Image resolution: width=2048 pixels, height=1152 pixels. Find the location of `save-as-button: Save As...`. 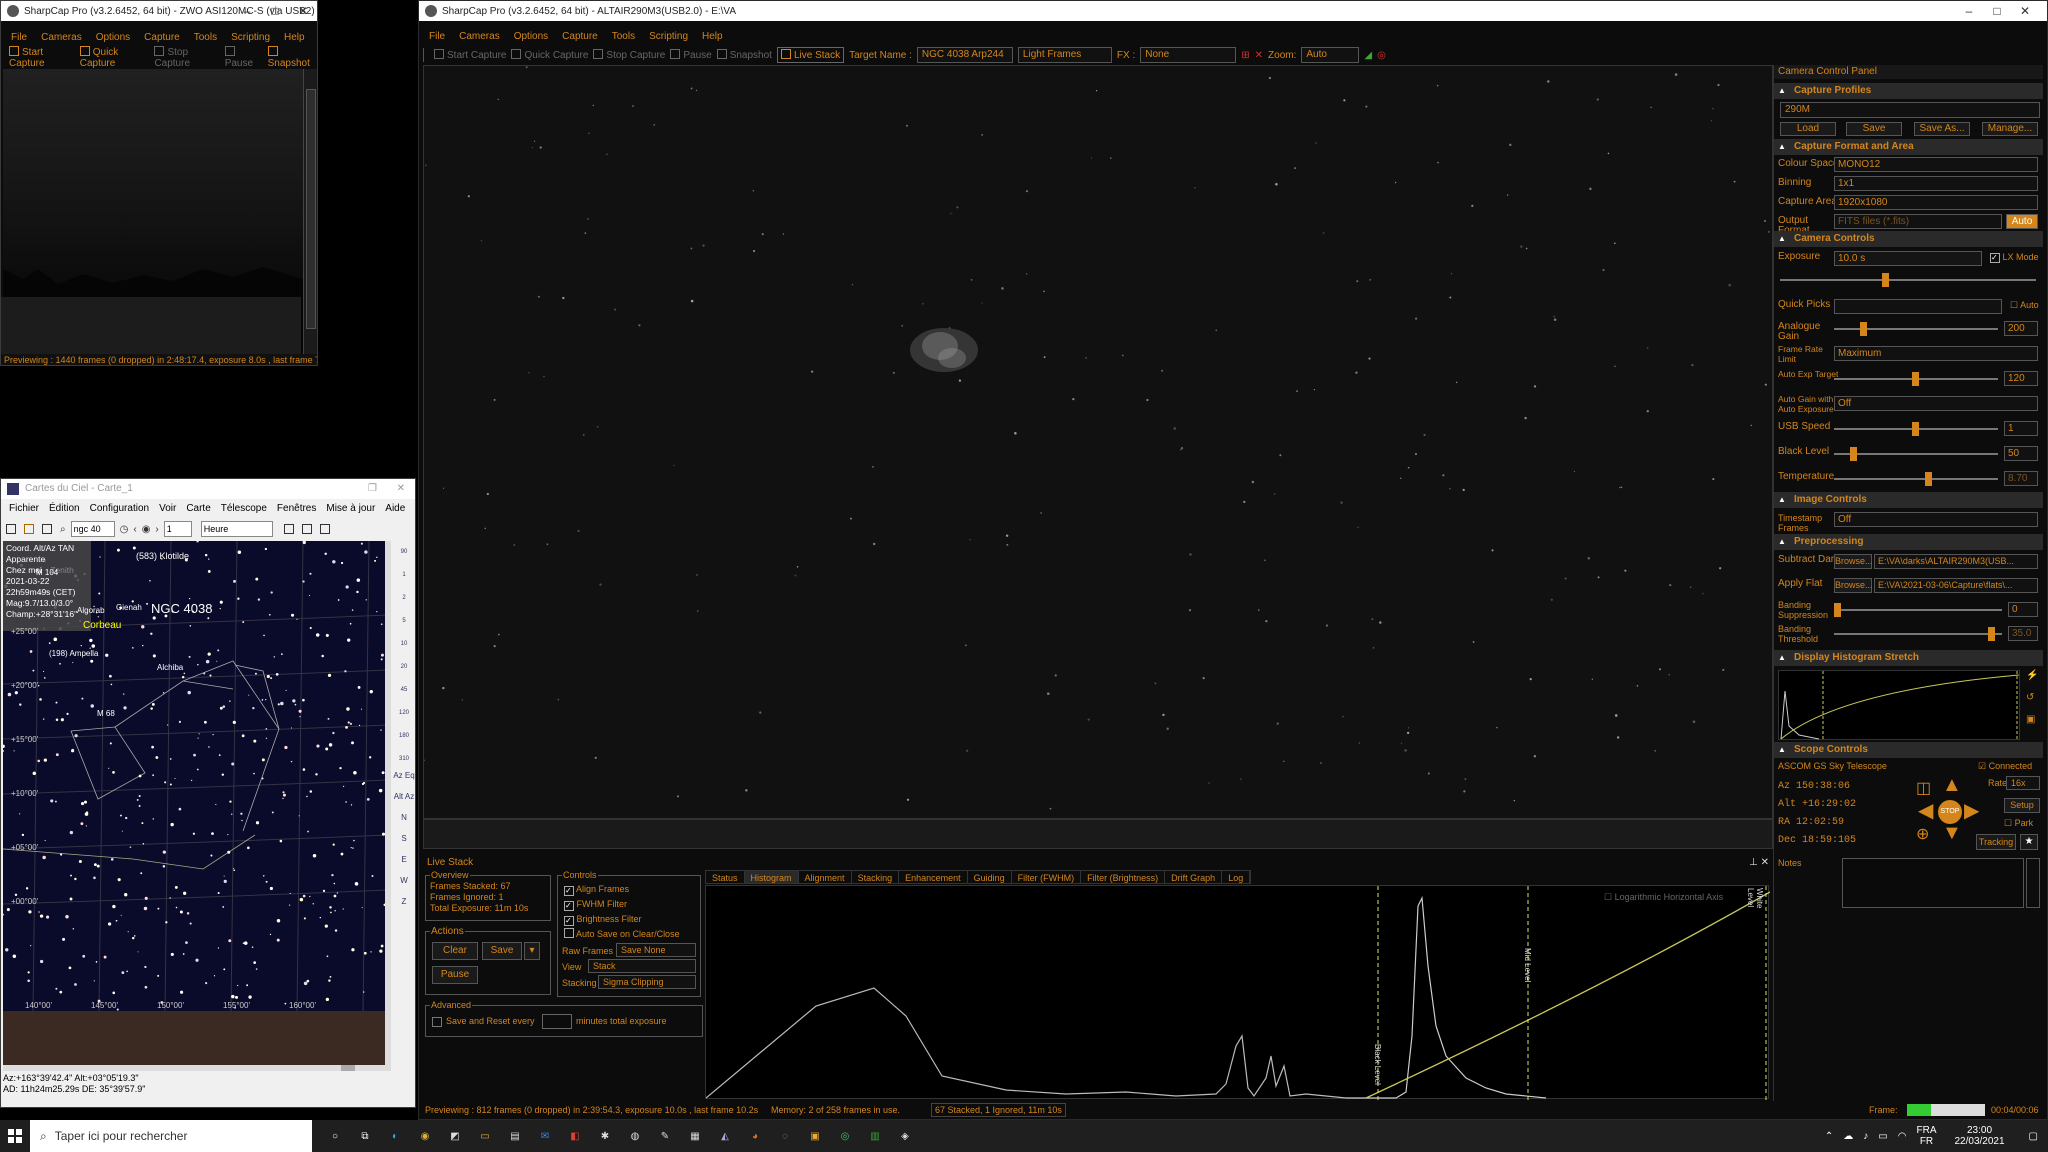

save-as-button: Save As... is located at coordinates (1942, 129).